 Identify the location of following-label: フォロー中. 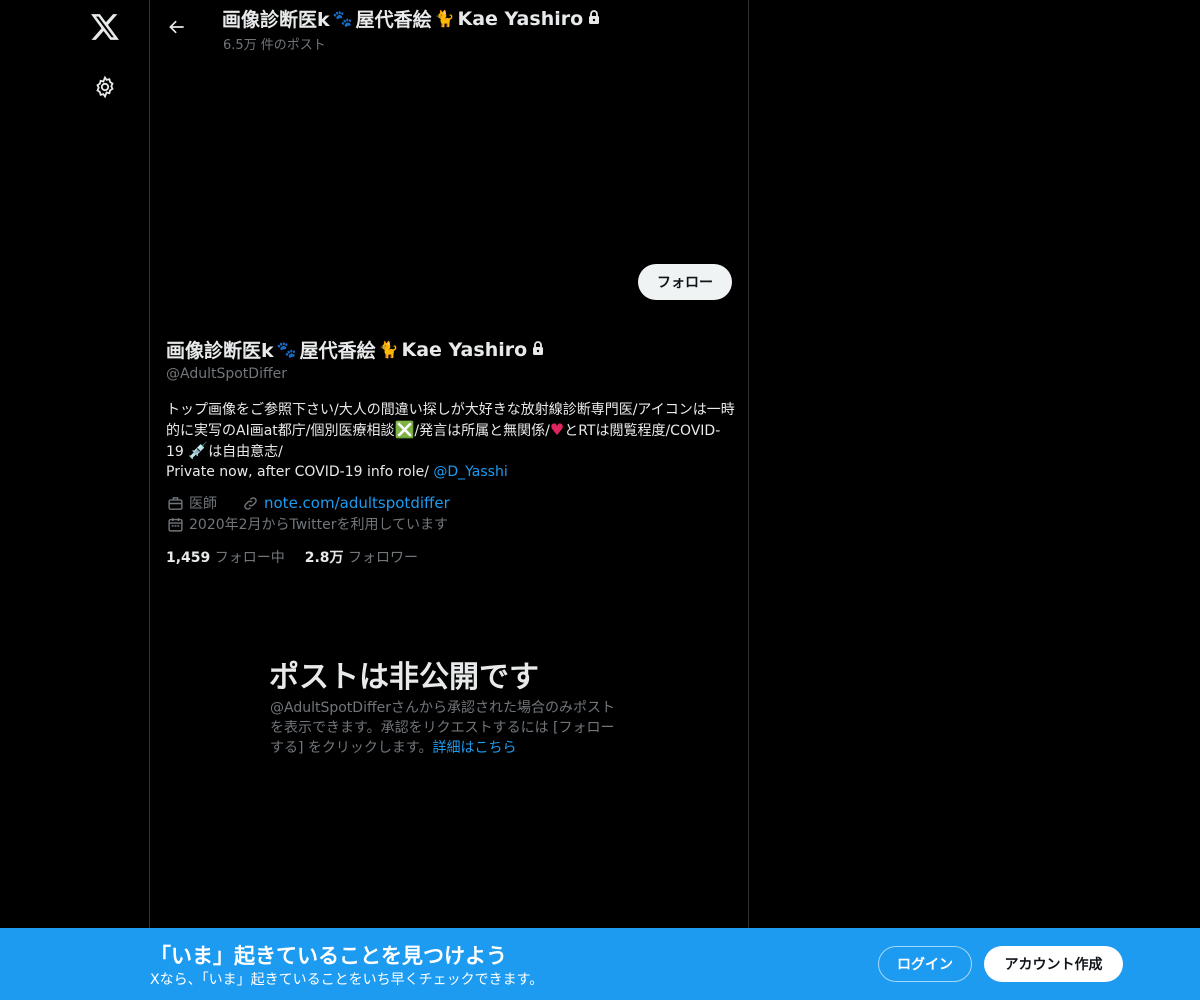
(249, 558).